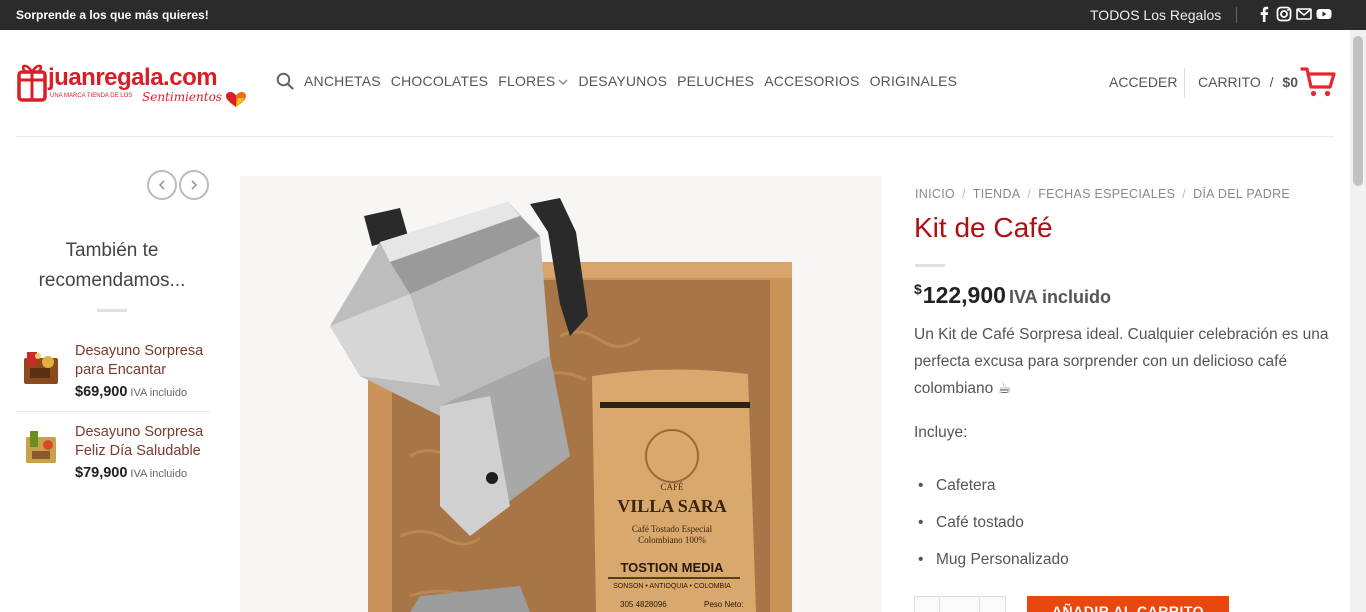  Describe the element at coordinates (983, 227) in the screenshot. I see `product-title: Kit de Café` at that location.